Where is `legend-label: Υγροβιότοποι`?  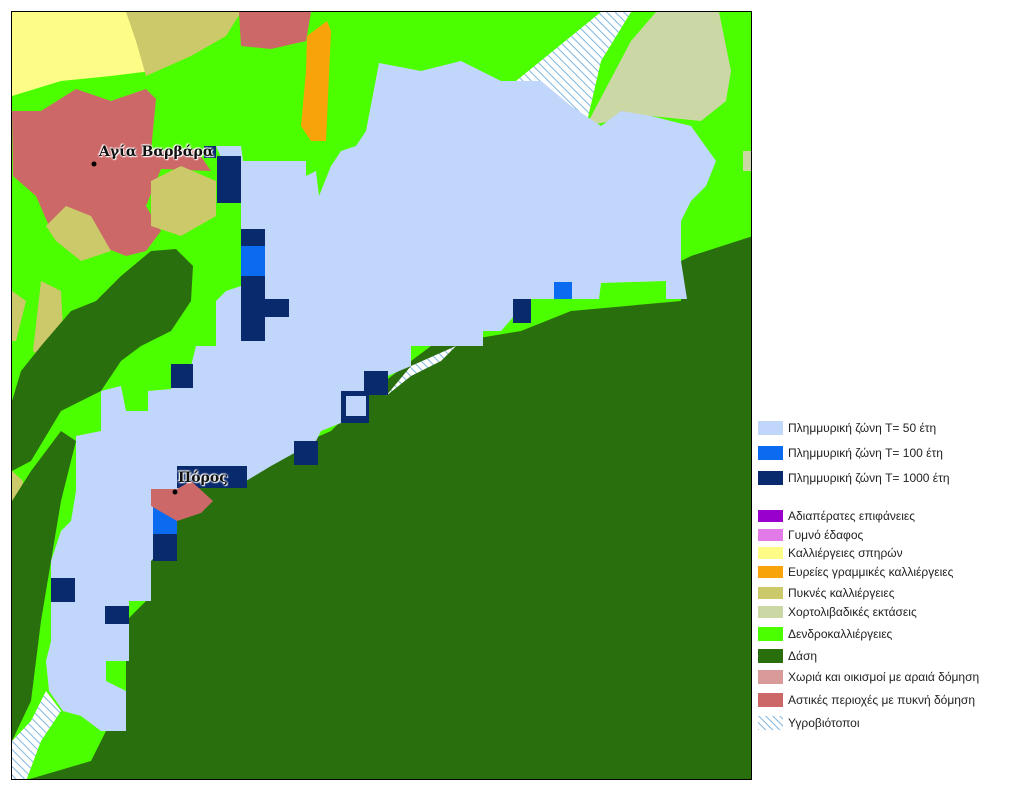 legend-label: Υγροβιότοποι is located at coordinates (824, 723).